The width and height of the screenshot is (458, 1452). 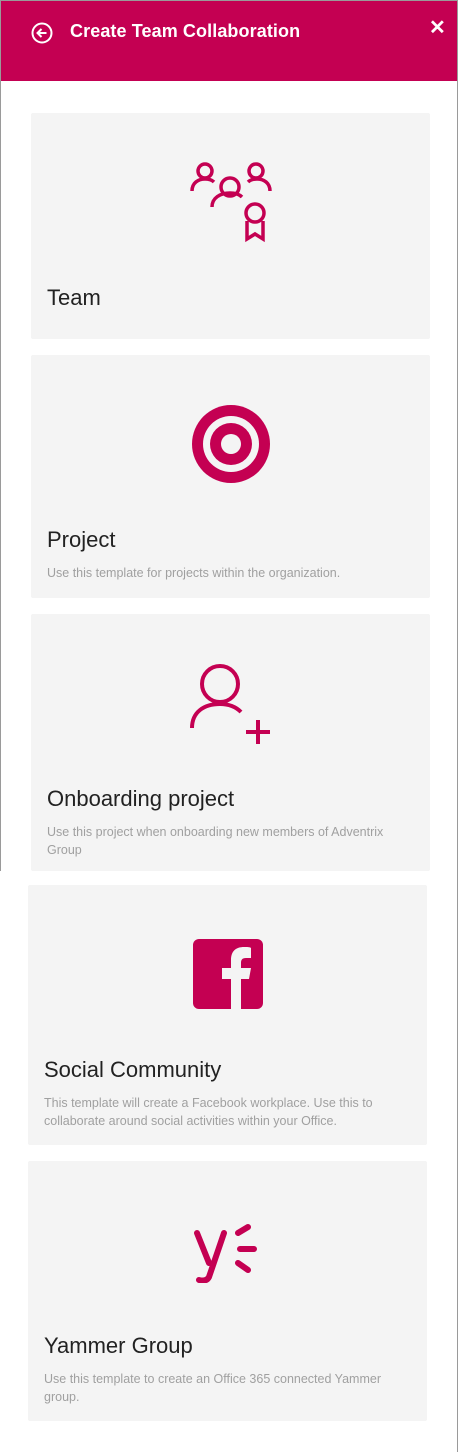 What do you see at coordinates (229, 704) in the screenshot?
I see `add-person-icon` at bounding box center [229, 704].